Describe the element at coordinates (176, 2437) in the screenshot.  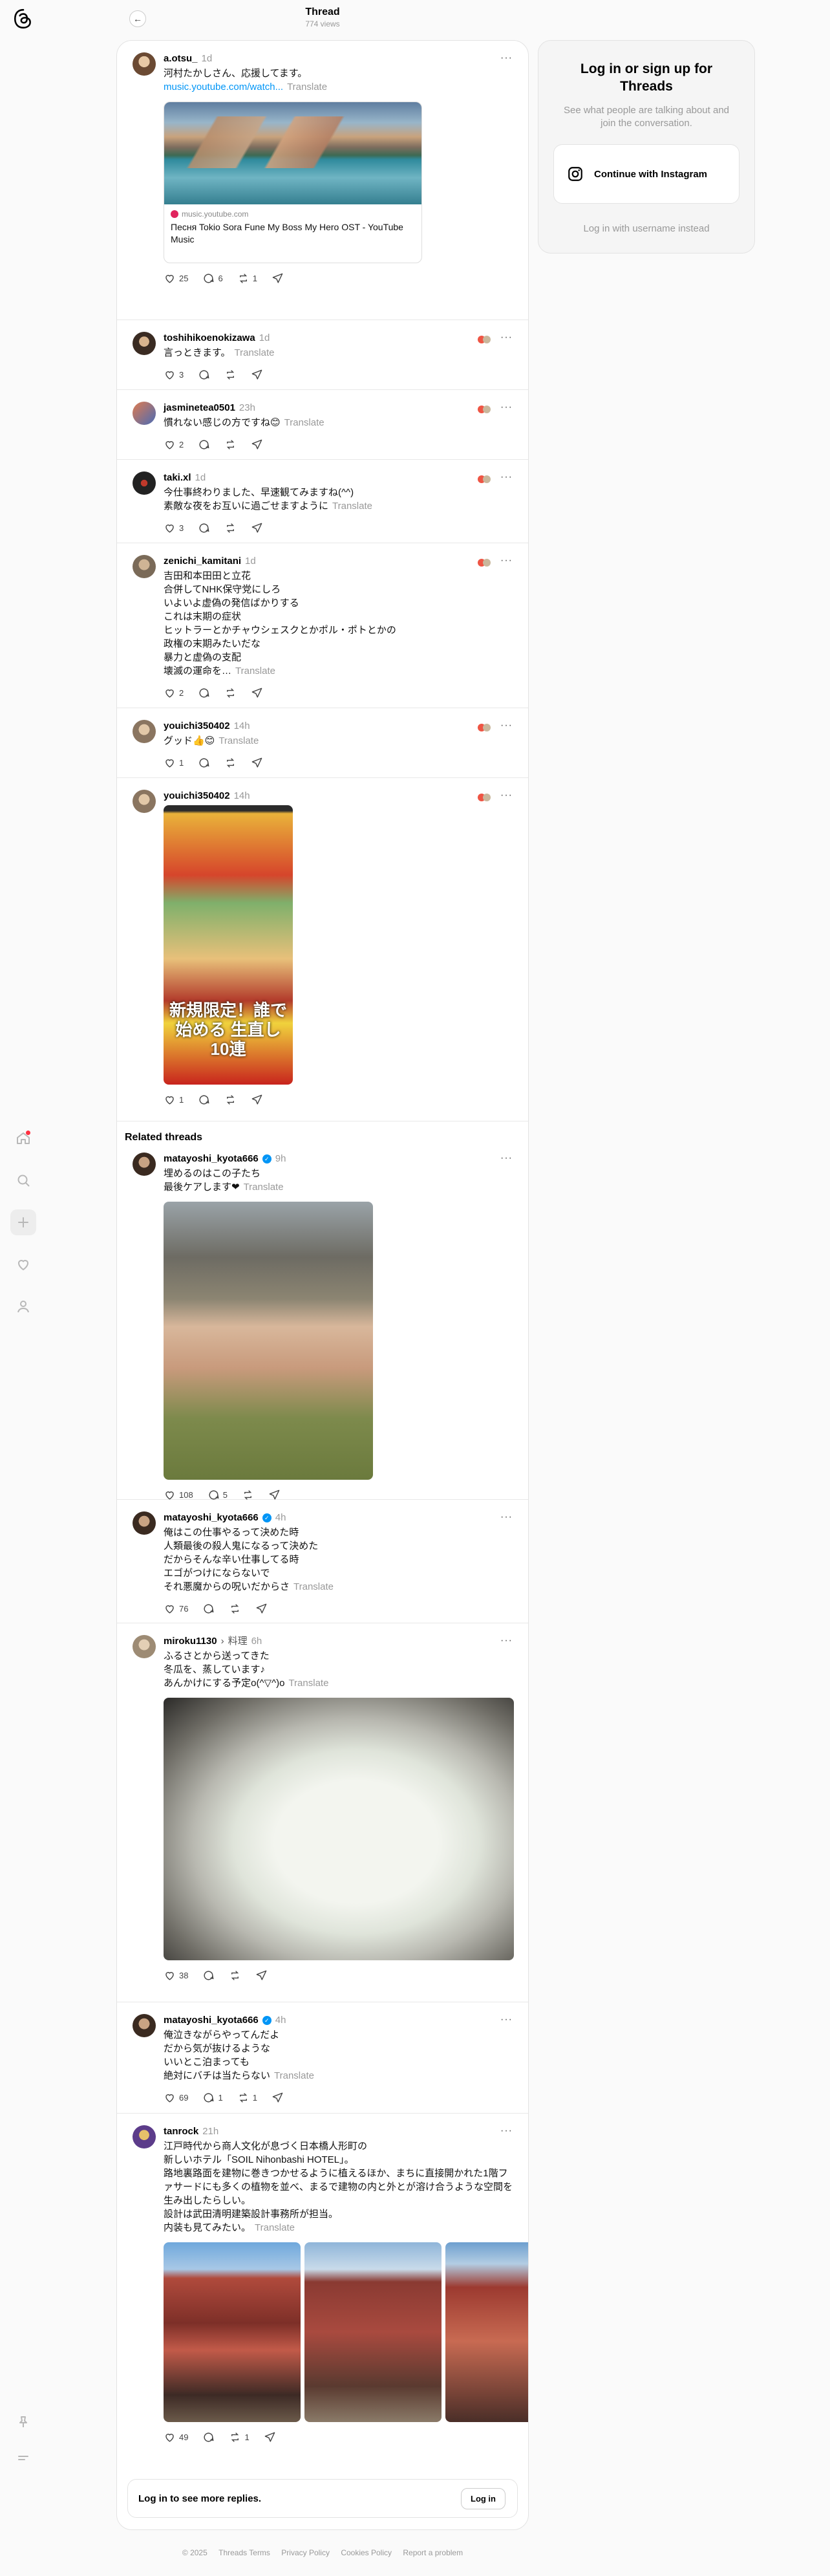
I see `like-button: 49` at that location.